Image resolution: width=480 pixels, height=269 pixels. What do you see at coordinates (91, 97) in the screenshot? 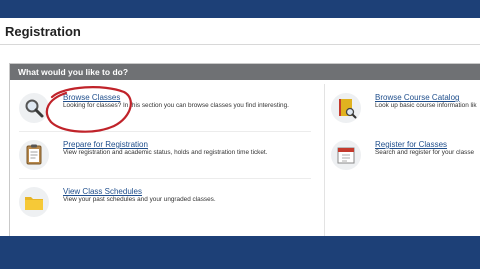
I see `browse-classes-link: Browse Classes` at bounding box center [91, 97].